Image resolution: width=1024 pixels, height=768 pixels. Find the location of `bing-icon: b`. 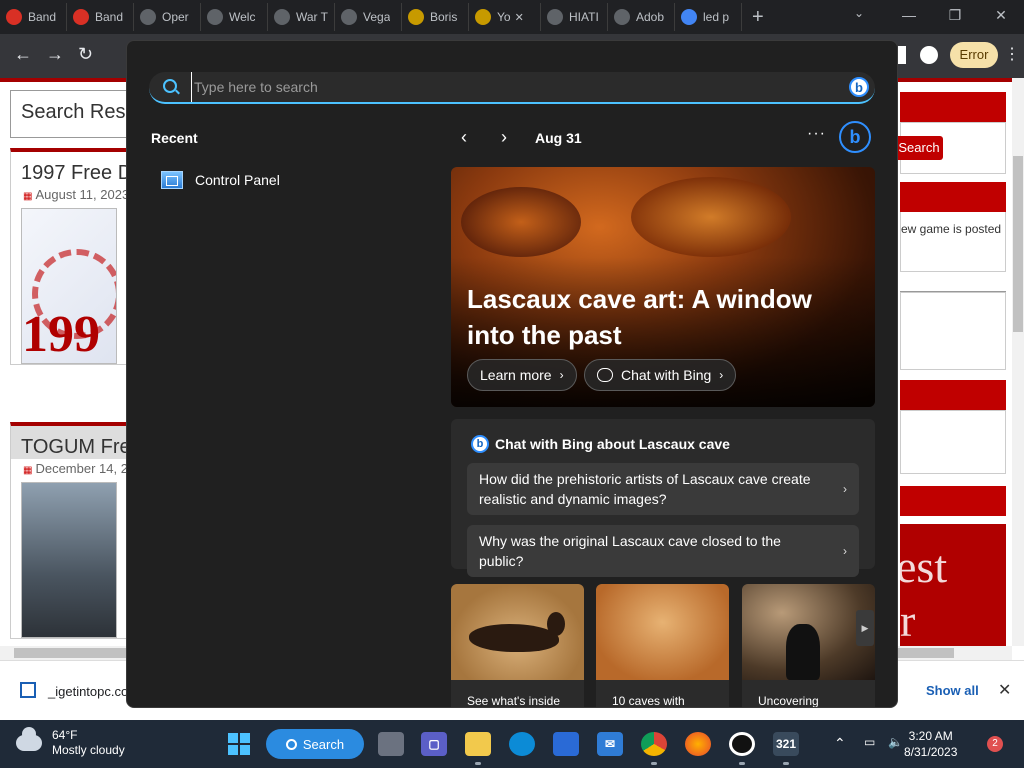

bing-icon: b is located at coordinates (859, 87).